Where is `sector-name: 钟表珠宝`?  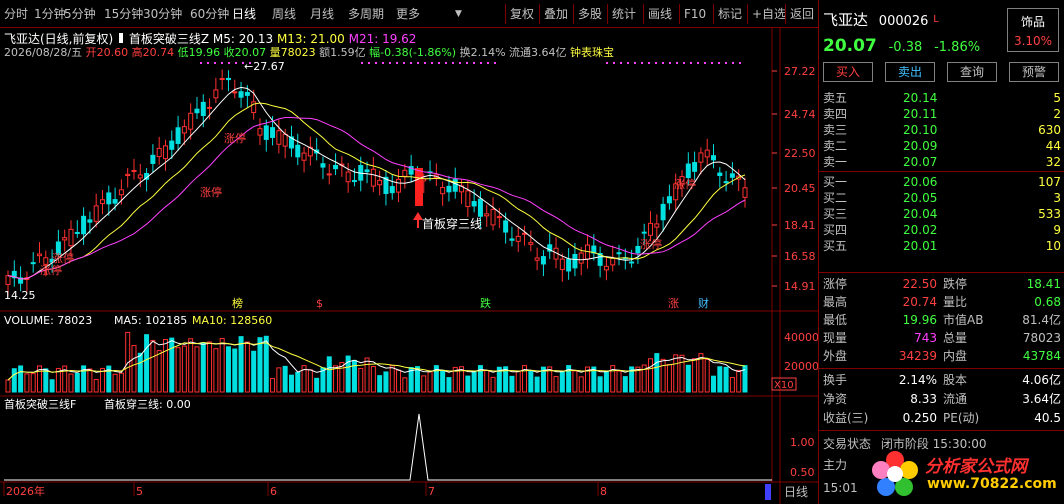 sector-name: 钟表珠宝 is located at coordinates (592, 52).